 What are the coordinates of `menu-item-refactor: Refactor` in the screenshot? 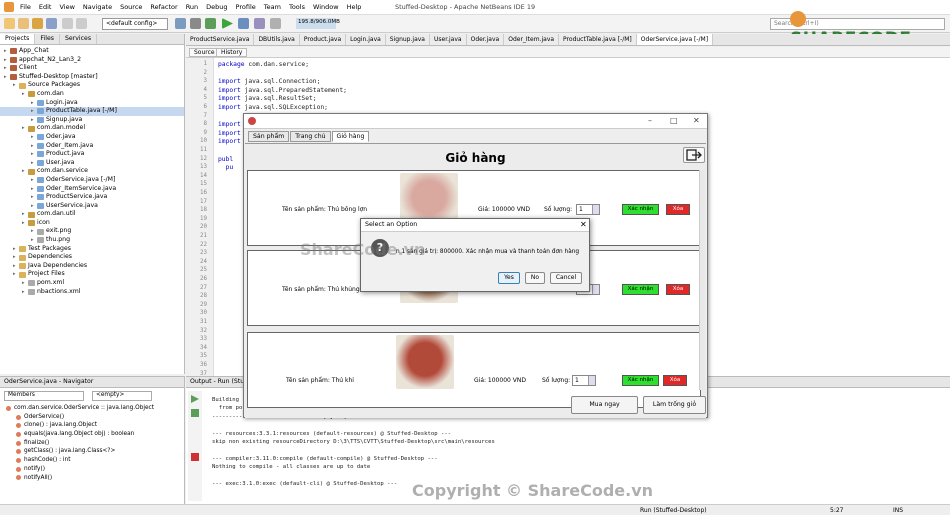 It's located at (163, 7).